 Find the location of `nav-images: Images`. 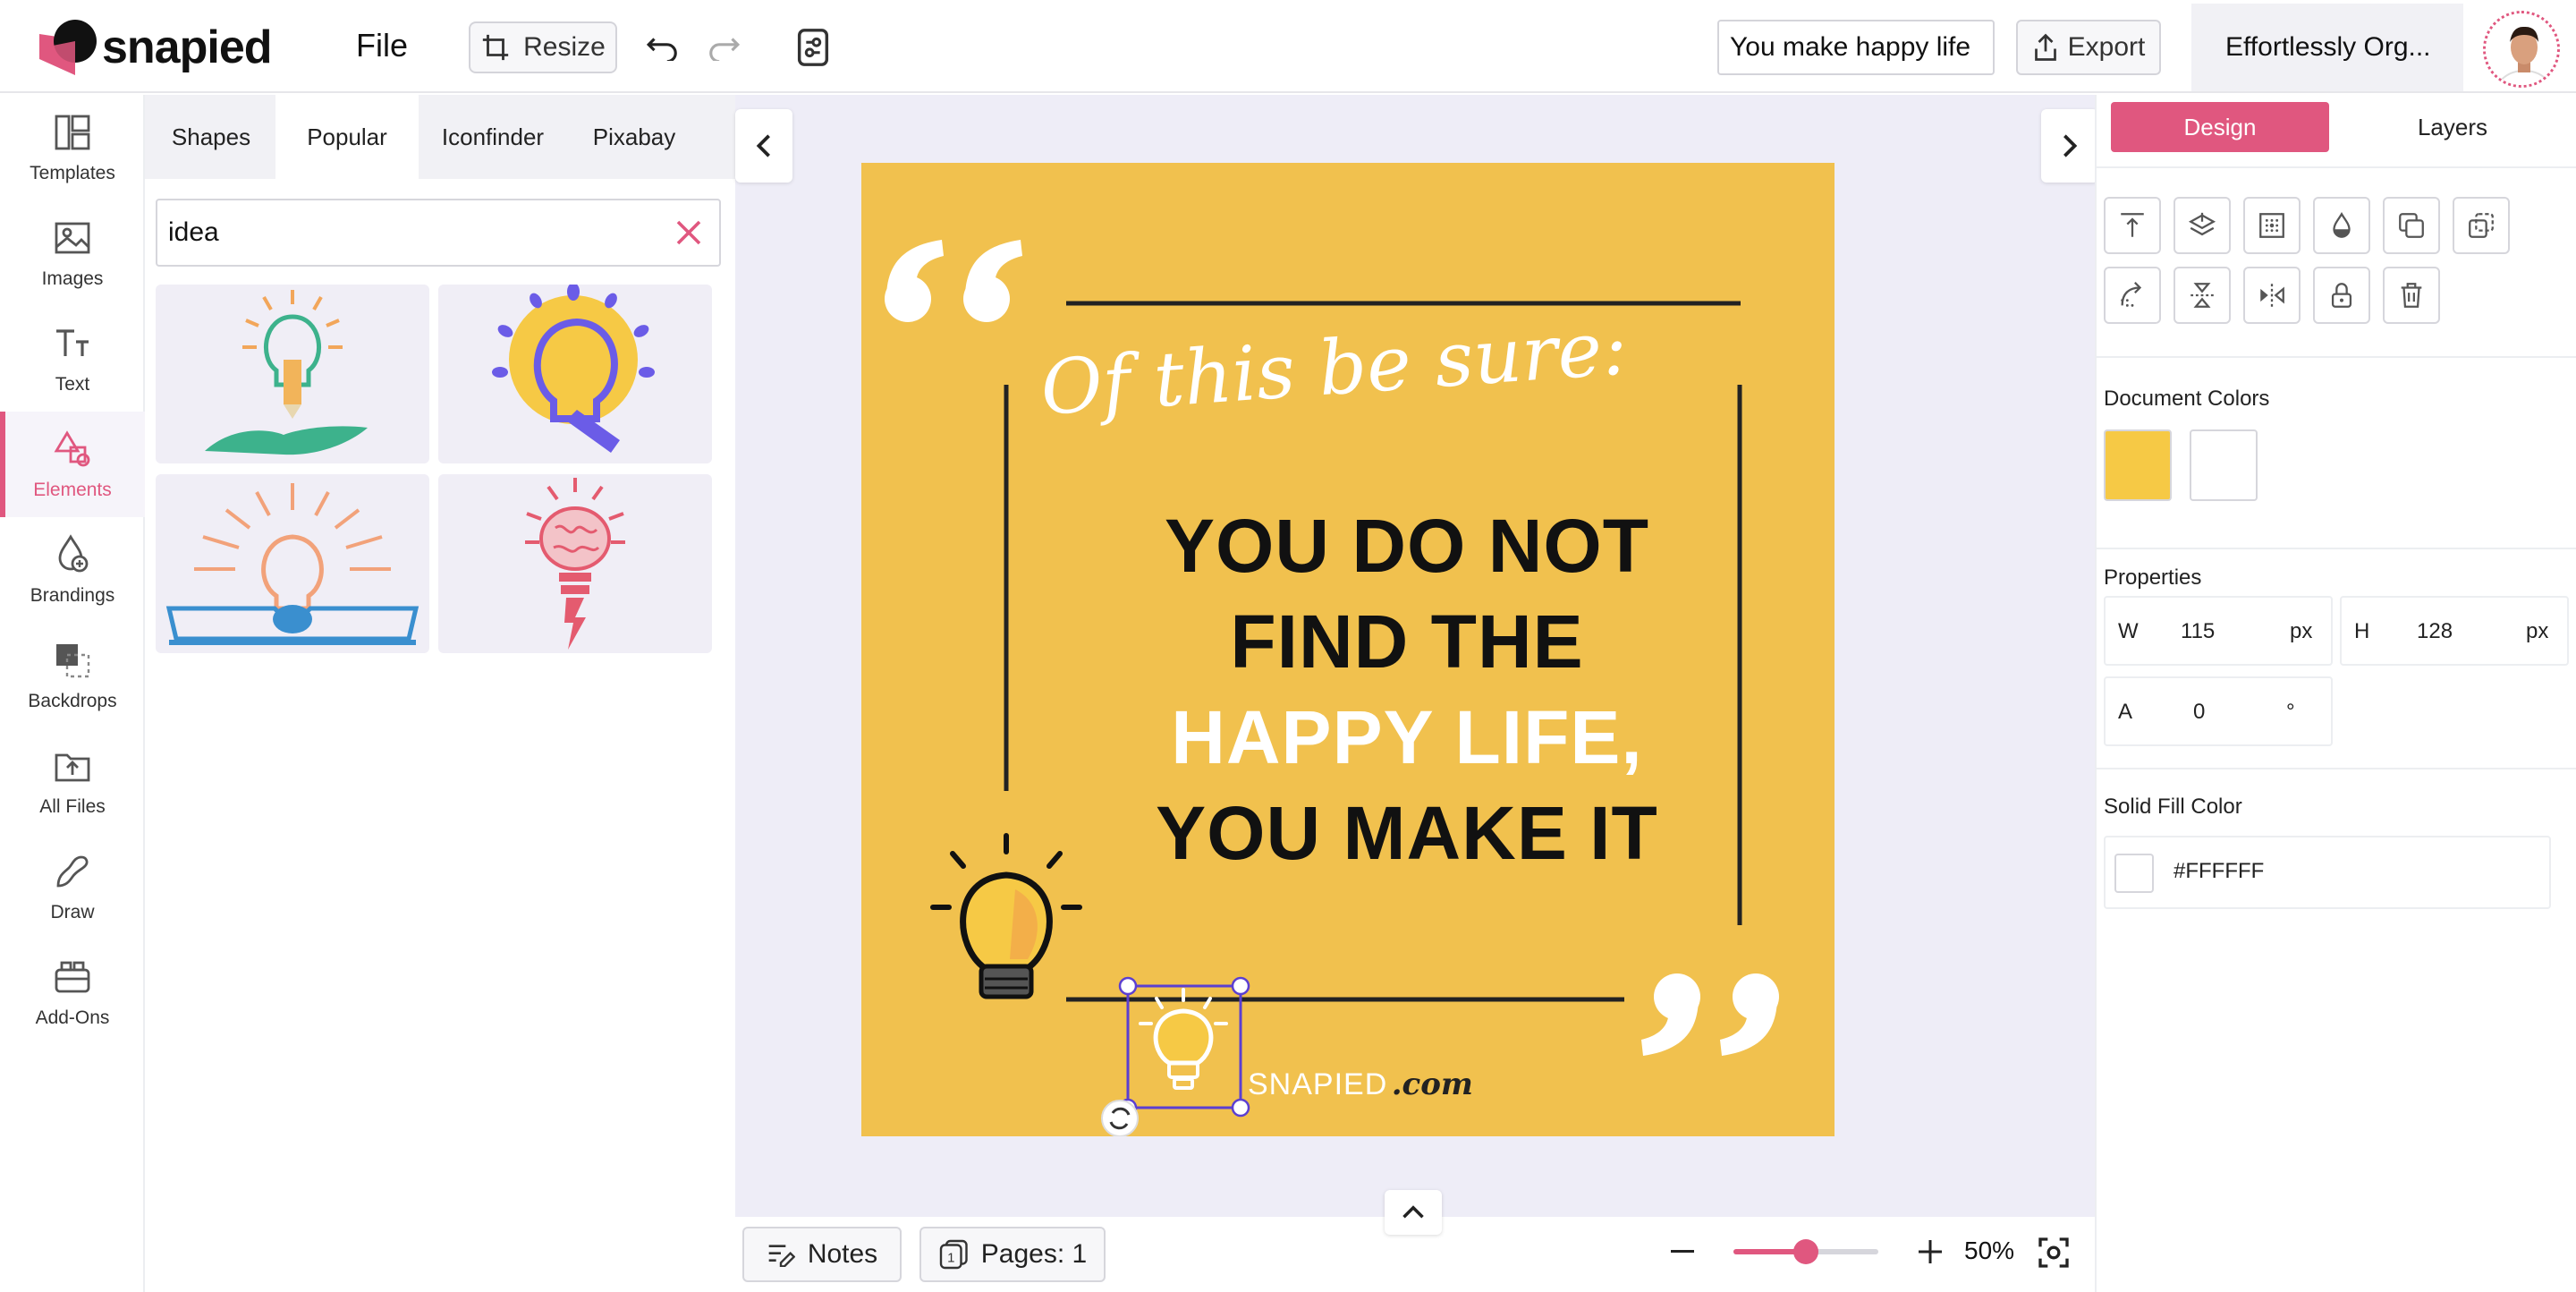

nav-images: Images is located at coordinates (72, 253).